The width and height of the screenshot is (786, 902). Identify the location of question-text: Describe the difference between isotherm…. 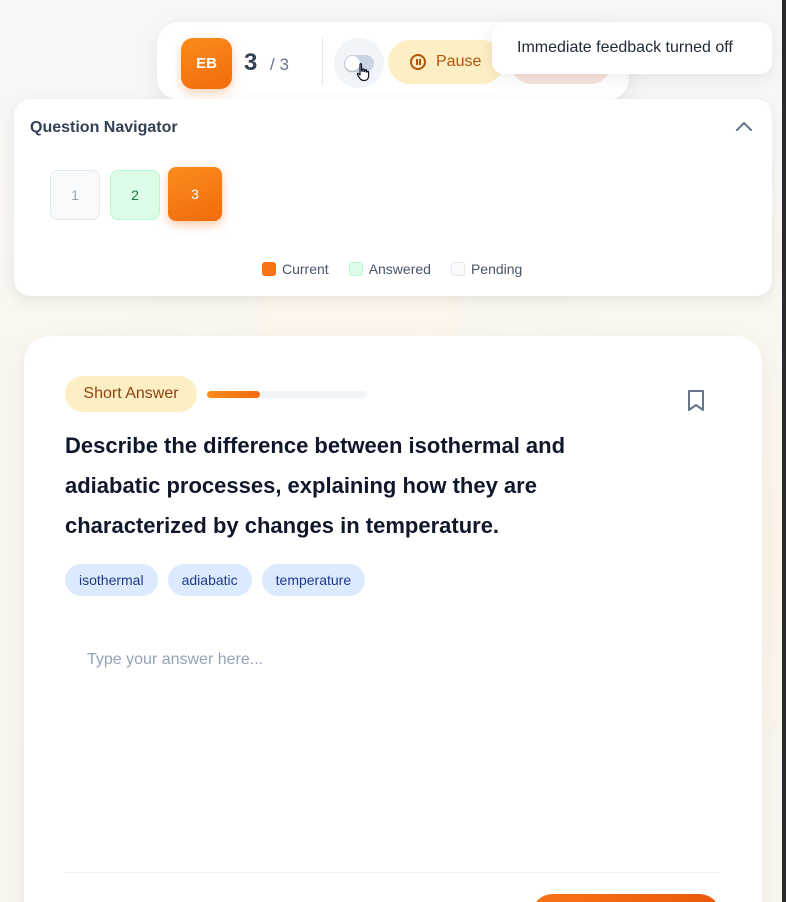
(315, 485).